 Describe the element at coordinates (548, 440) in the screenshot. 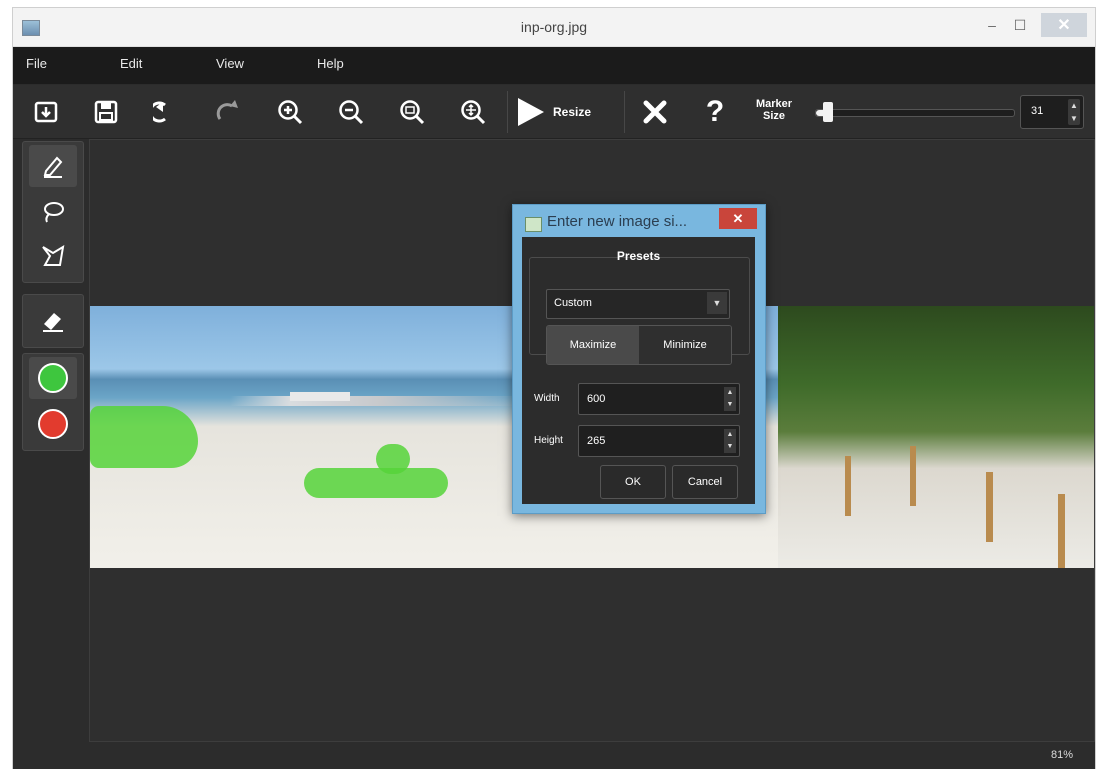

I see `height-label: Height` at that location.